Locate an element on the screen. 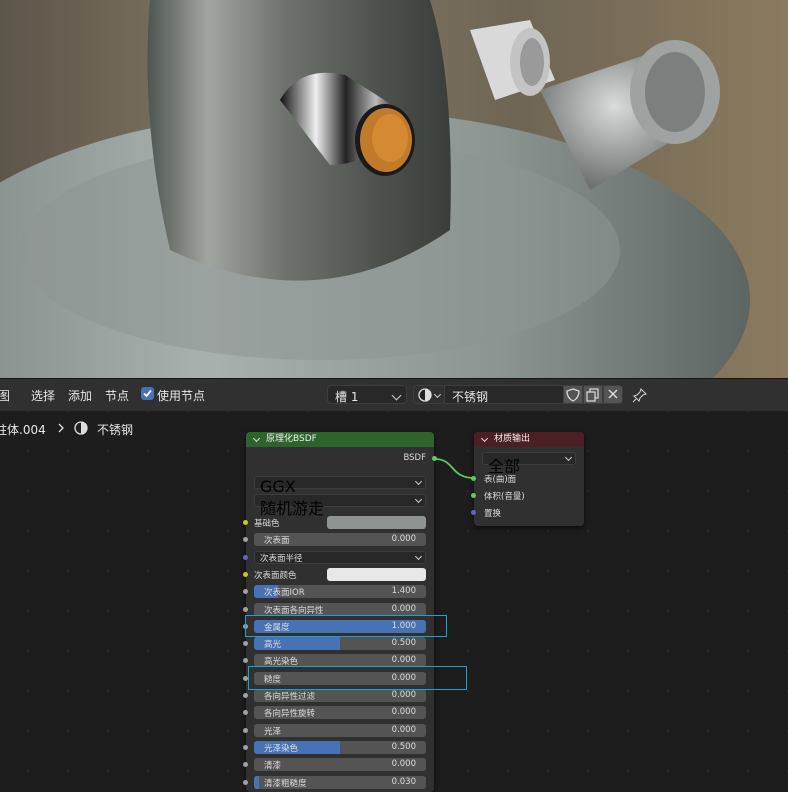 Image resolution: width=788 pixels, height=792 pixels. input-row: 次表面半径 is located at coordinates (338, 557).